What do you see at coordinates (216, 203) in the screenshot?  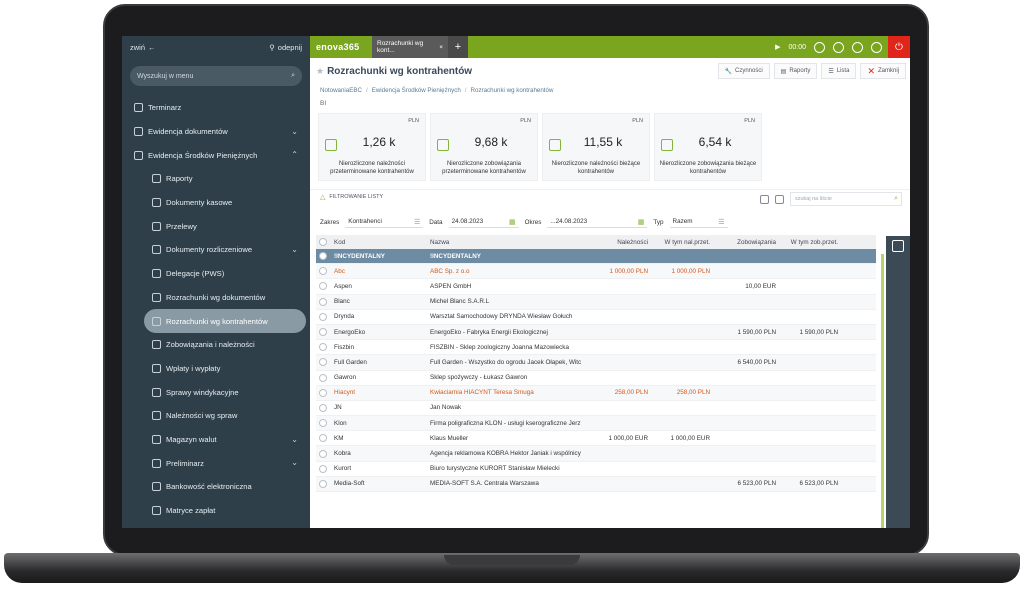 I see `sidebar-item: Dokumenty kasowe` at bounding box center [216, 203].